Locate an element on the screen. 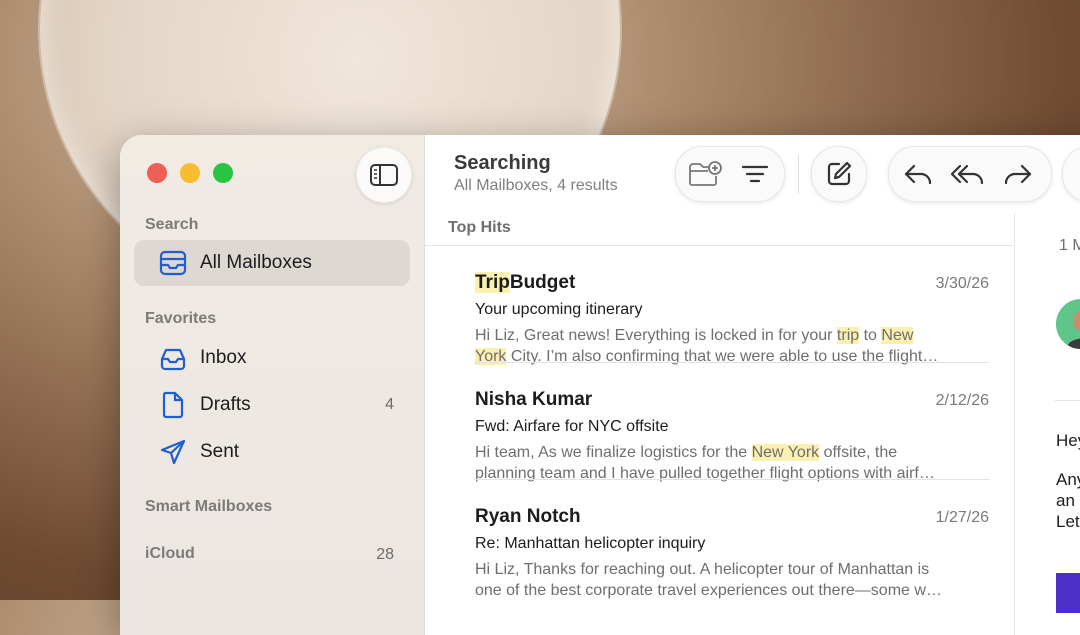 Image resolution: width=1080 pixels, height=635 pixels. compose-button is located at coordinates (839, 174).